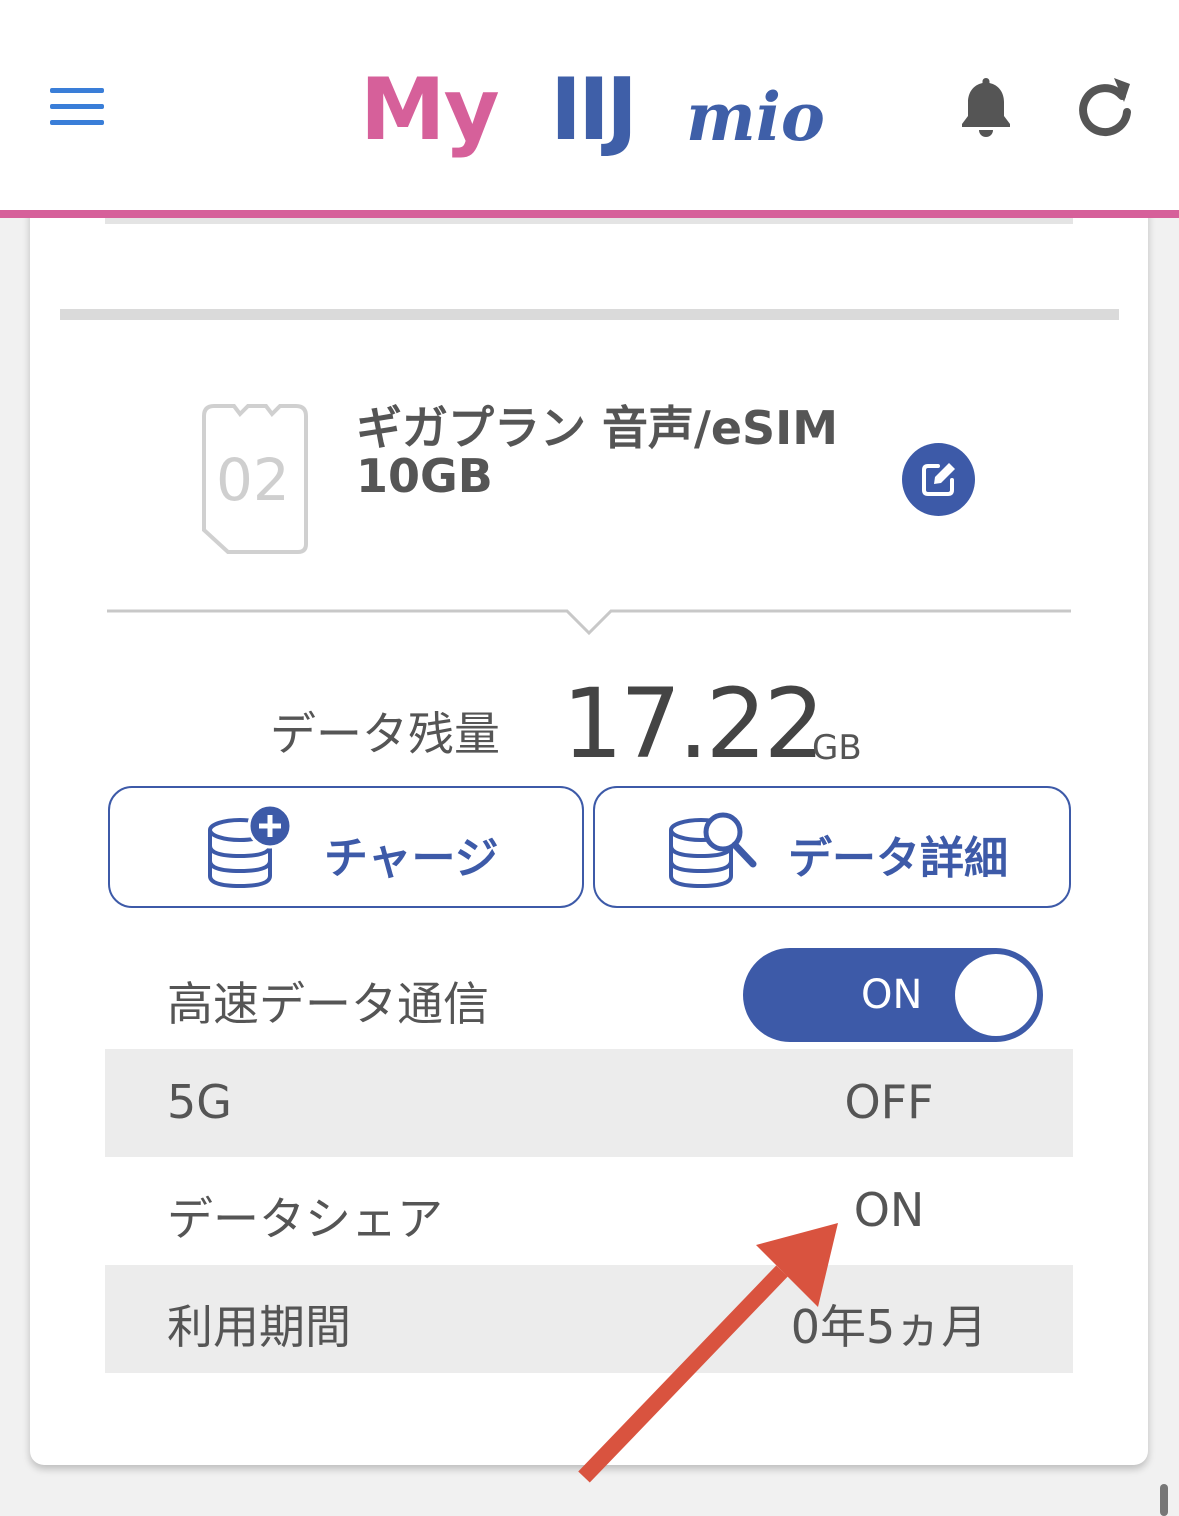 The height and width of the screenshot is (1516, 1179). I want to click on previous-section-edge, so click(589, 221).